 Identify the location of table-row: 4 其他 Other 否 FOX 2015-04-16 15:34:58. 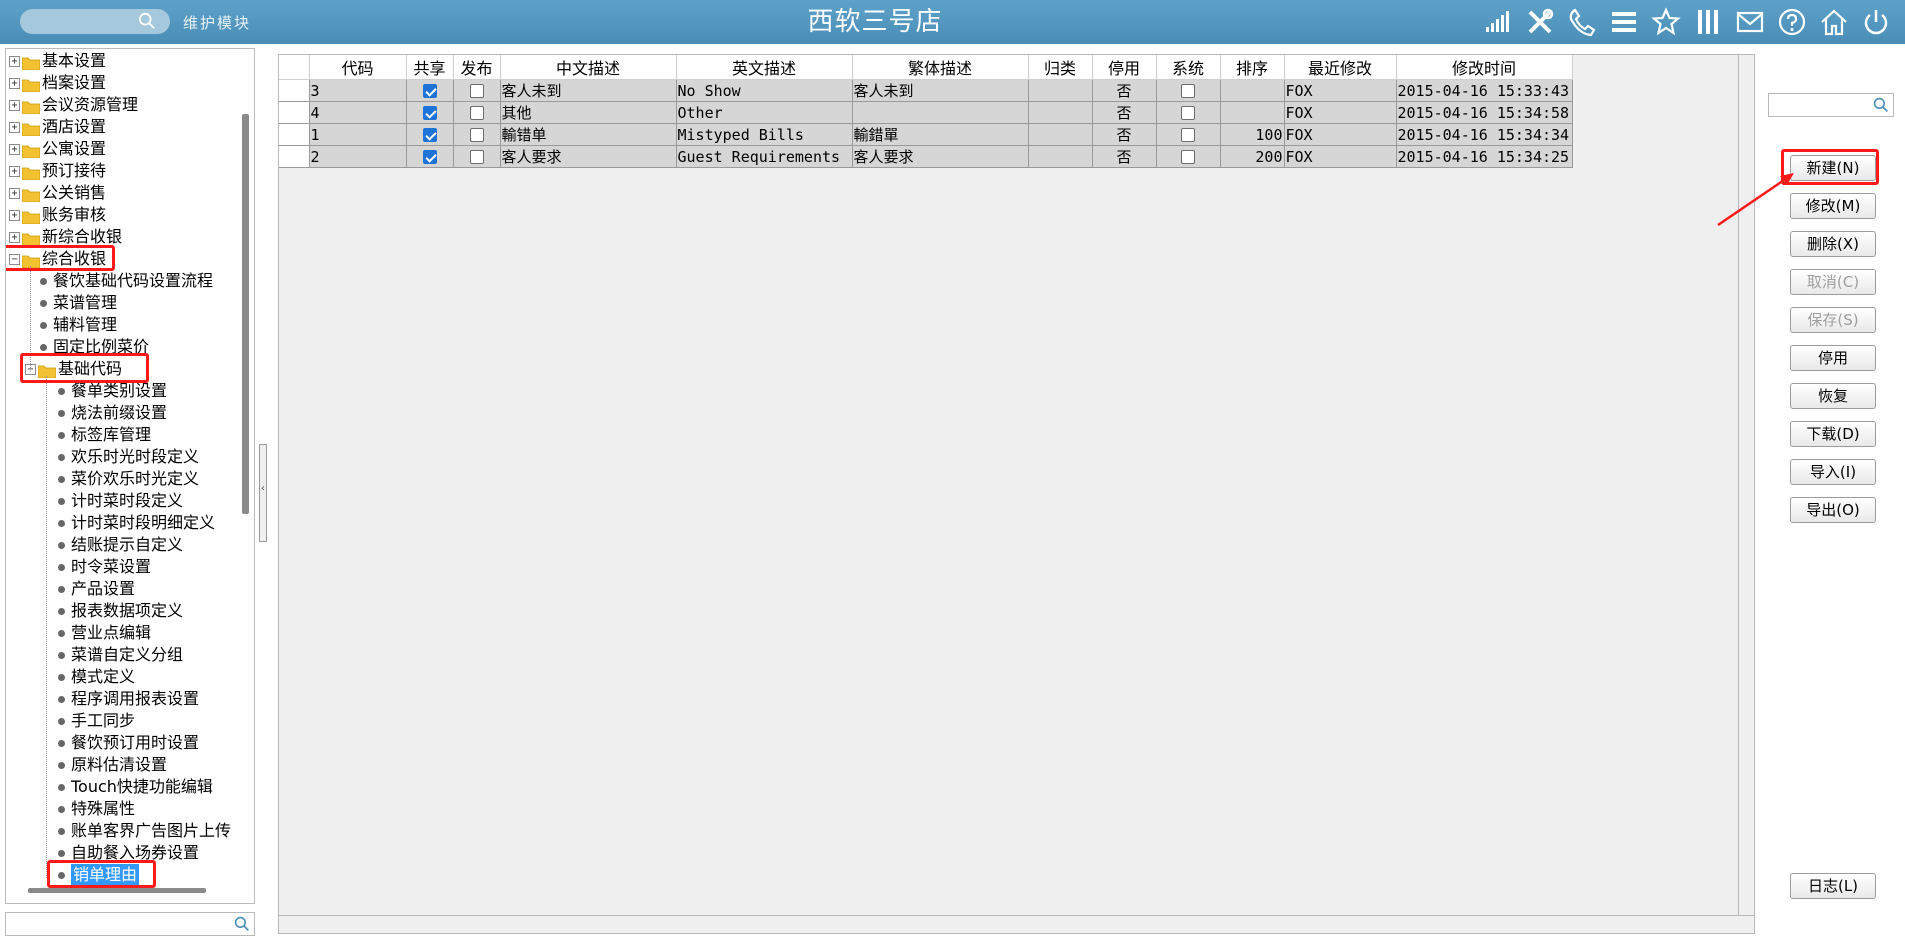
(926, 112).